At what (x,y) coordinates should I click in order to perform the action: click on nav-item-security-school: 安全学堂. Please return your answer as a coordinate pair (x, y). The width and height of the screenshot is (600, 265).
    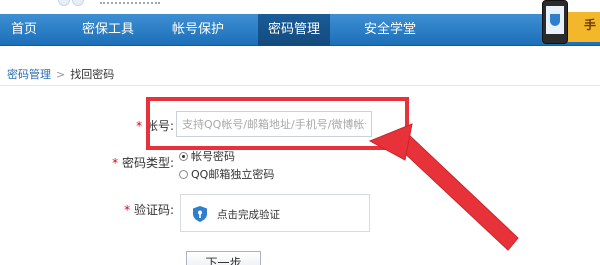
    Looking at the image, I should click on (390, 30).